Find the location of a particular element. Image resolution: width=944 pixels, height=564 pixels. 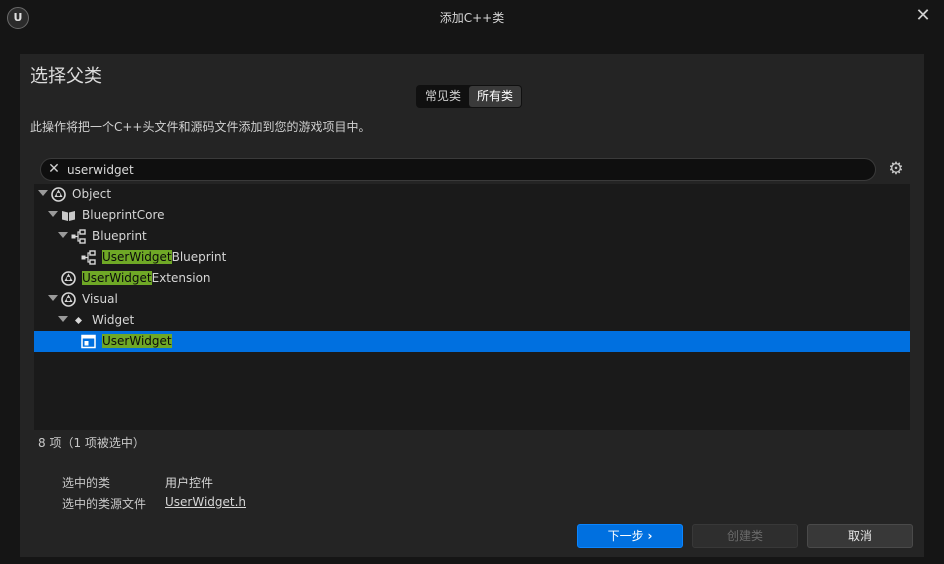

class-filter-tabs: 常见类 所有类 is located at coordinates (469, 96).